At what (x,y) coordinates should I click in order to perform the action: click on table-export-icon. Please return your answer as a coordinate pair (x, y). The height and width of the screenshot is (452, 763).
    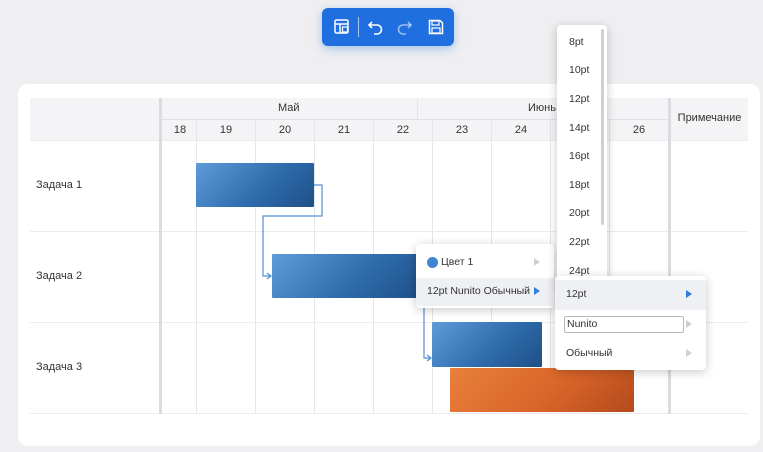
    Looking at the image, I should click on (342, 27).